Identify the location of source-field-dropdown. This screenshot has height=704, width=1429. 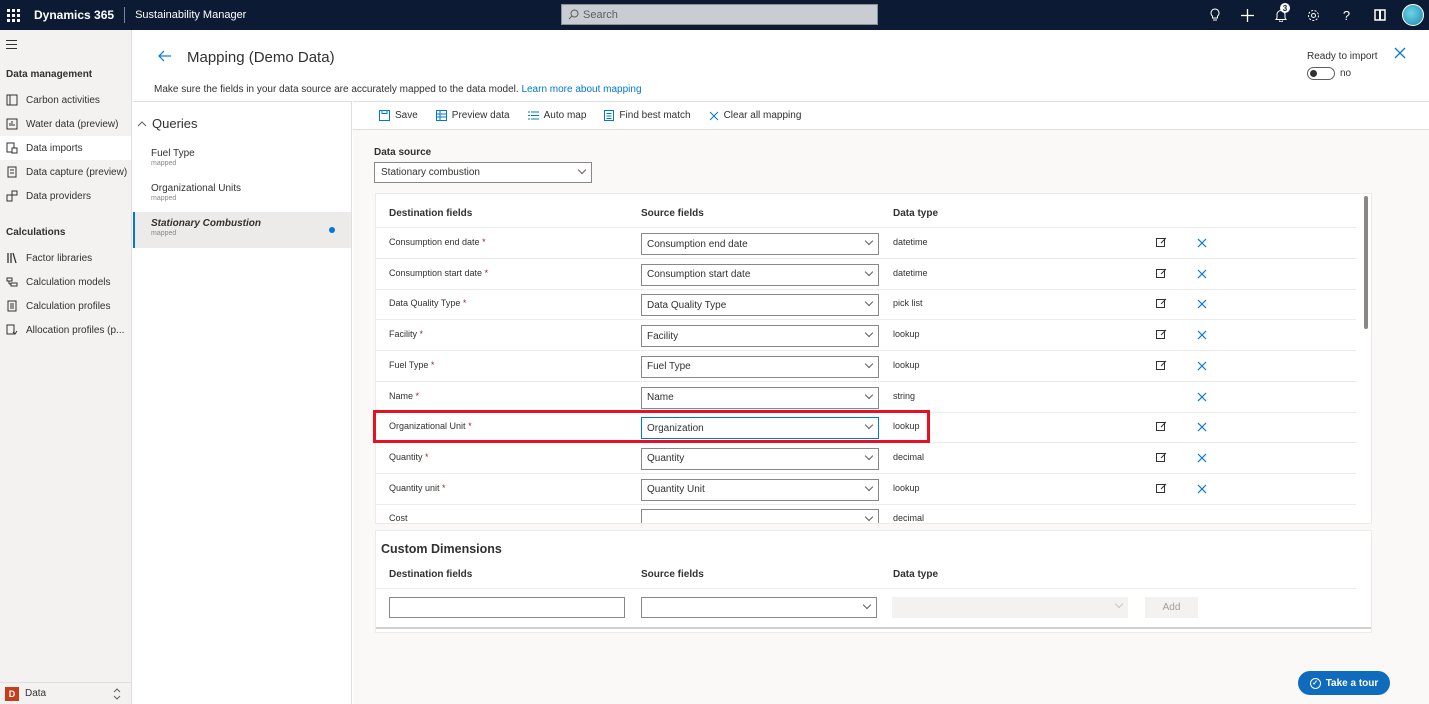
(760, 516).